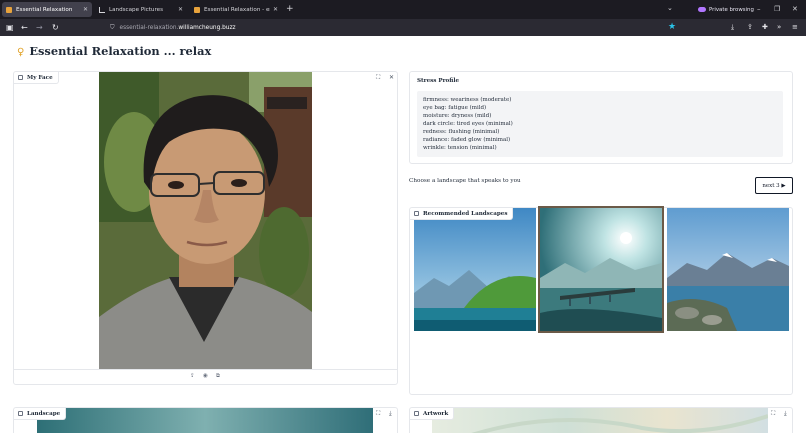 Image resolution: width=806 pixels, height=433 pixels. I want to click on stress-line: dark circle: tired eyes (minimal), so click(468, 124).